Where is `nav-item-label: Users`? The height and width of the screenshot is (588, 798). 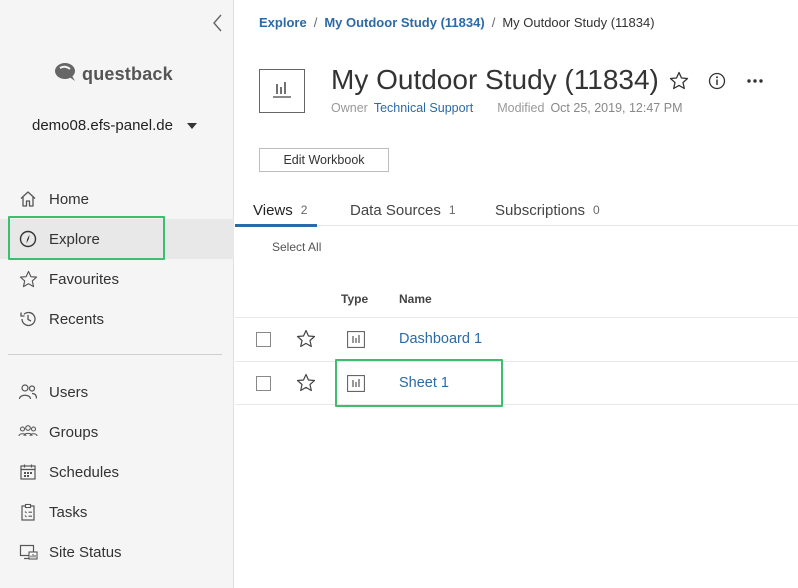
nav-item-label: Users is located at coordinates (69, 392).